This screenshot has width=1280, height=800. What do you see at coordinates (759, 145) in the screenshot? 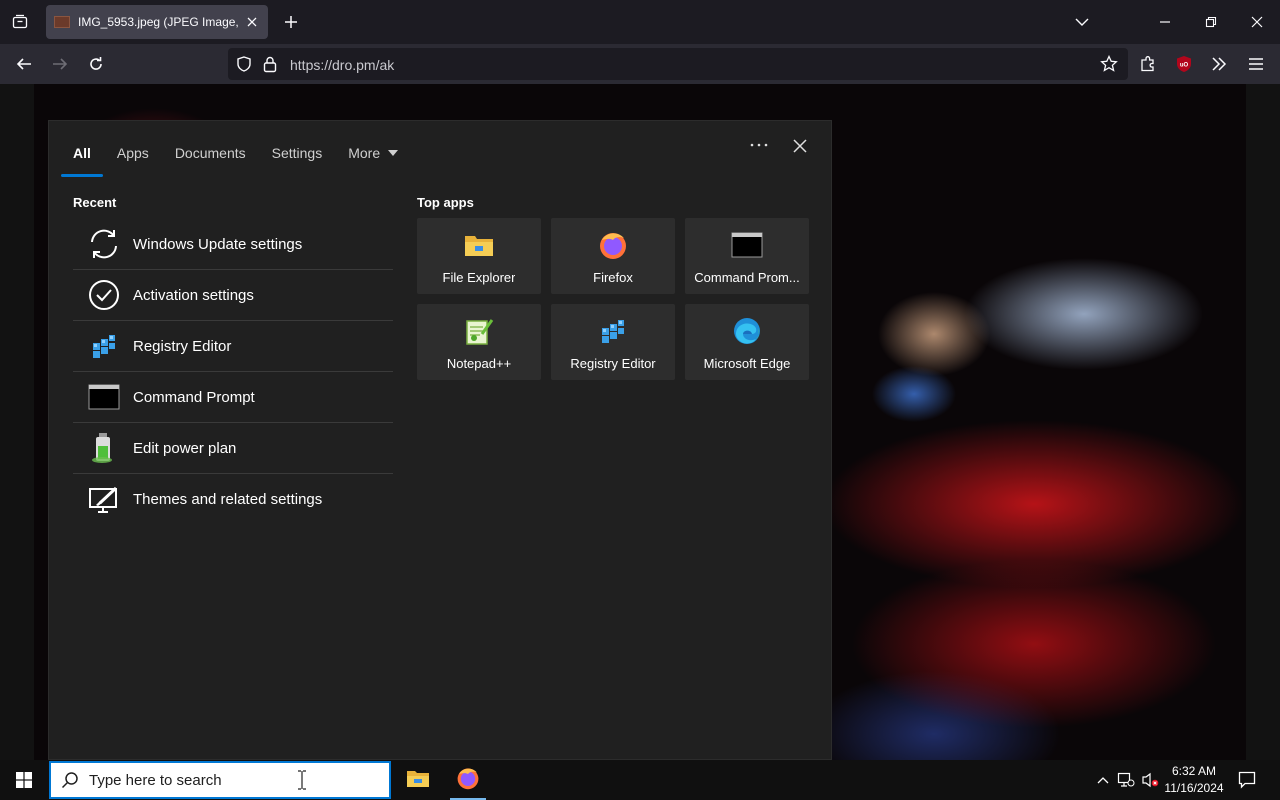
I see `more-options-ellipsis-icon` at bounding box center [759, 145].